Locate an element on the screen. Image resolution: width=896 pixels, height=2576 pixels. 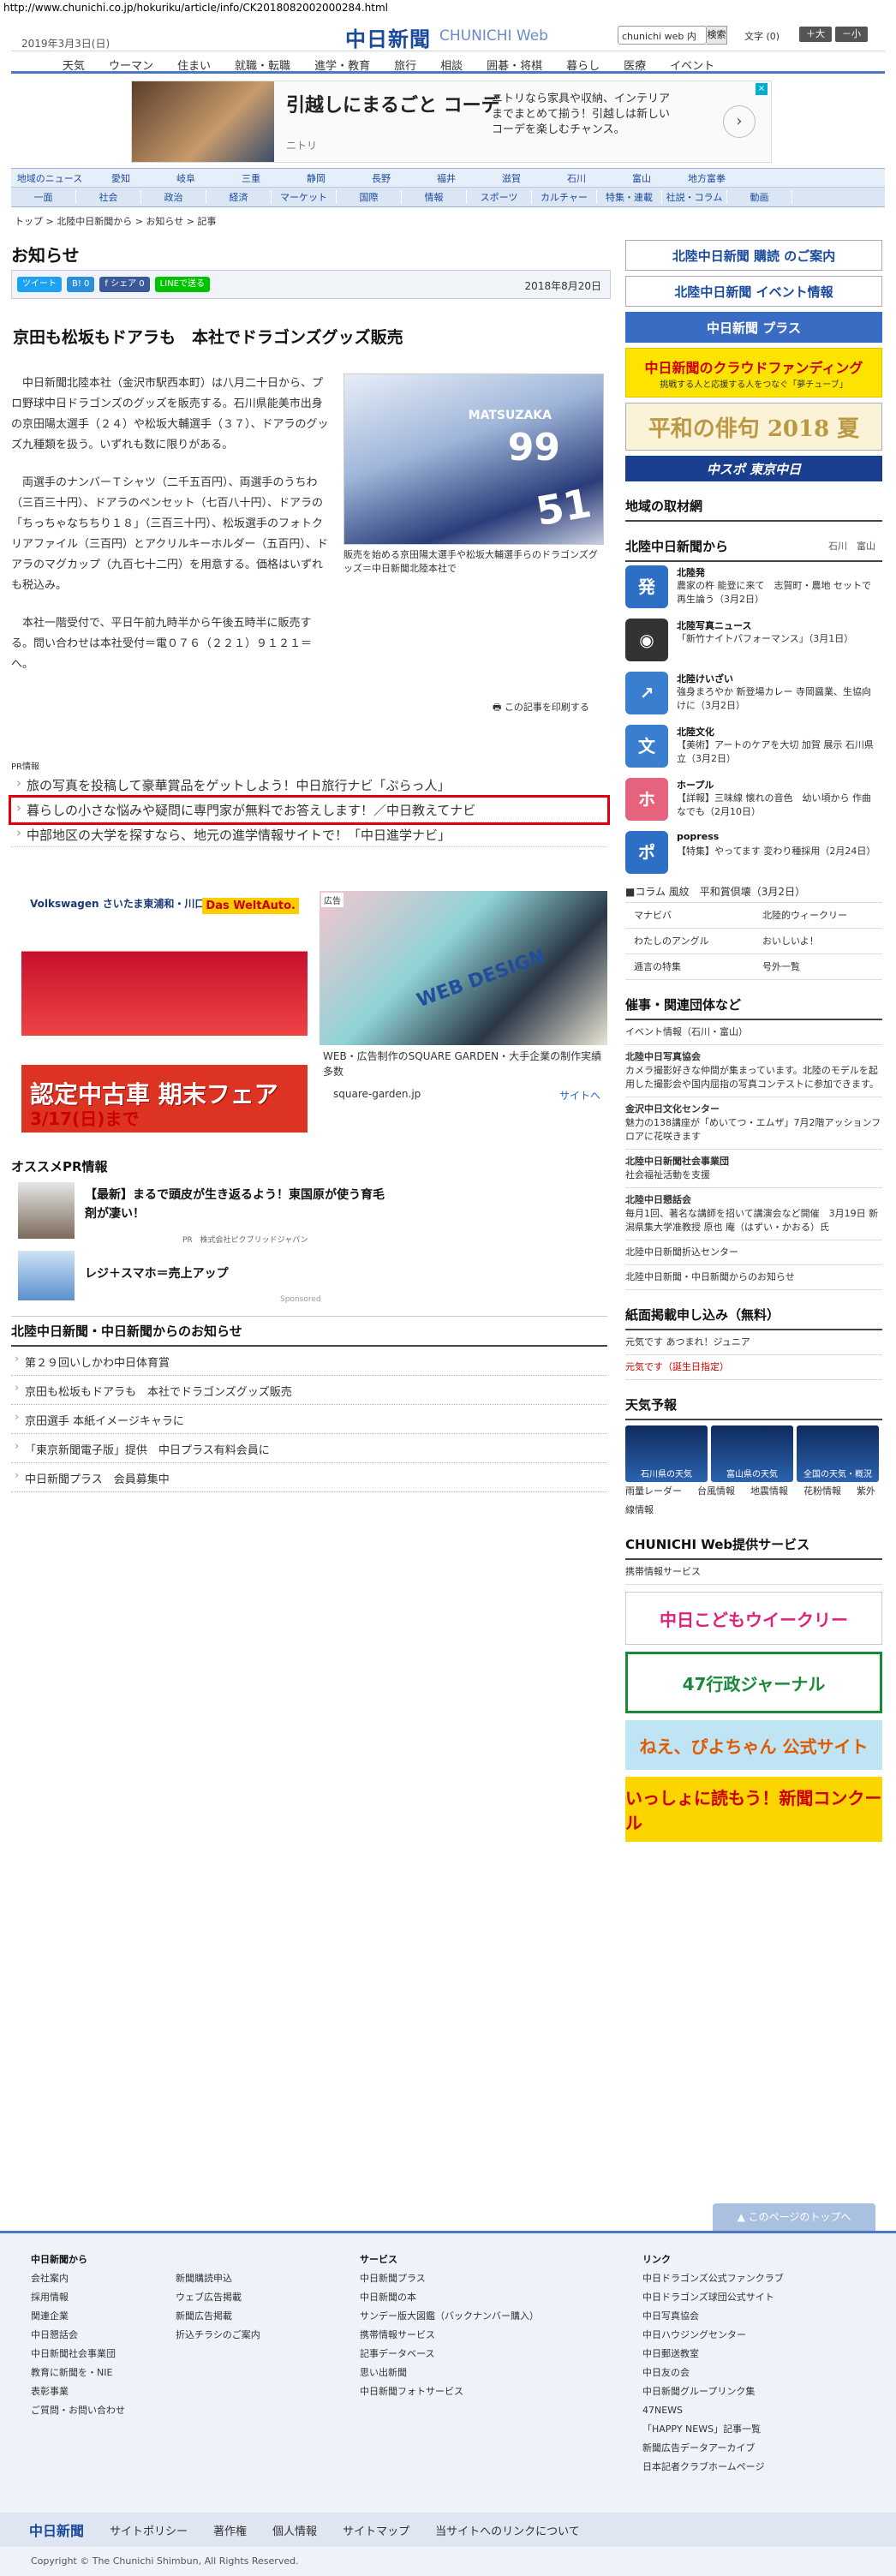
search-button: 検索 is located at coordinates (717, 35).